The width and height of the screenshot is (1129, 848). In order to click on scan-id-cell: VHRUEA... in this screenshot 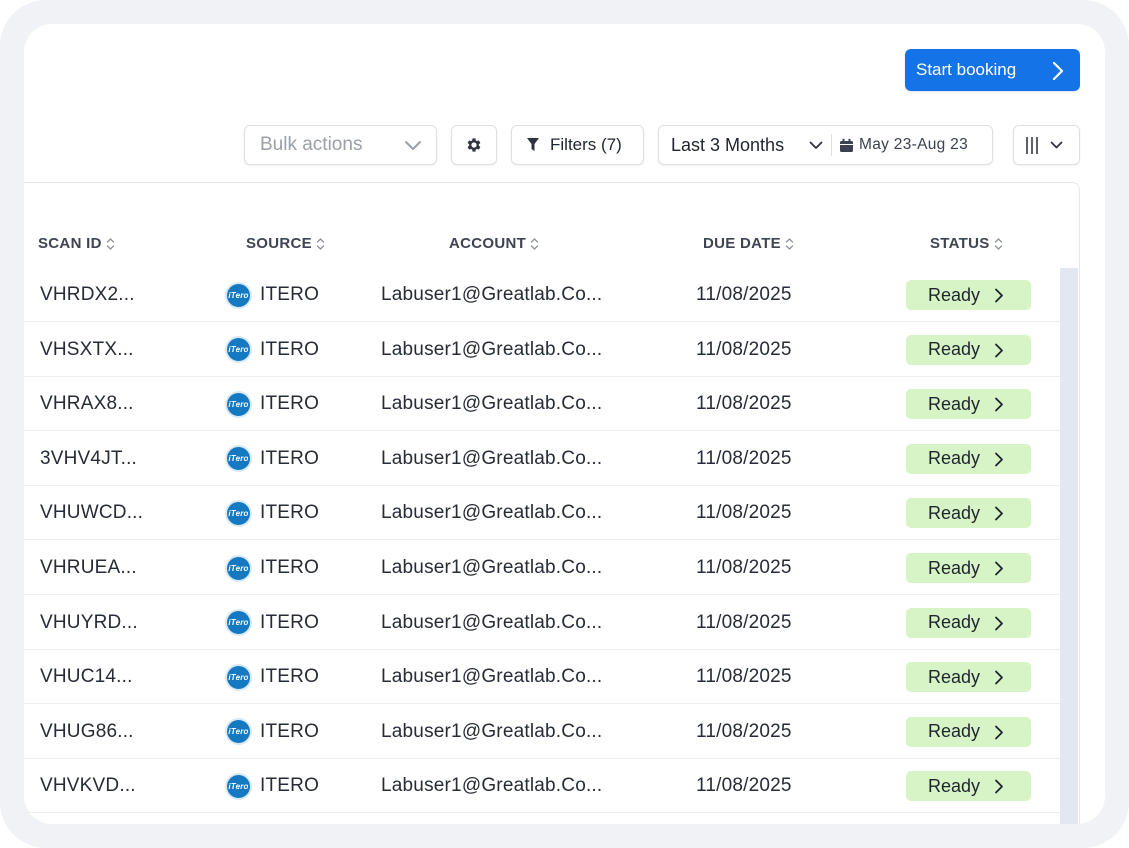, I will do `click(88, 567)`.